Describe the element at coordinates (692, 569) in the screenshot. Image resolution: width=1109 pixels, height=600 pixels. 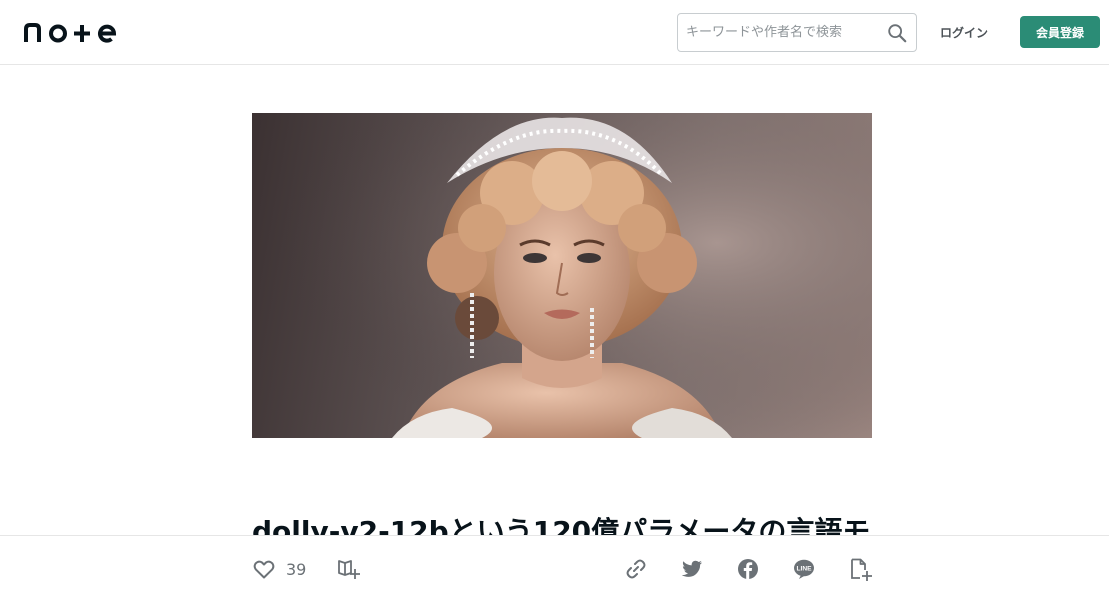
I see `twitter-icon` at that location.